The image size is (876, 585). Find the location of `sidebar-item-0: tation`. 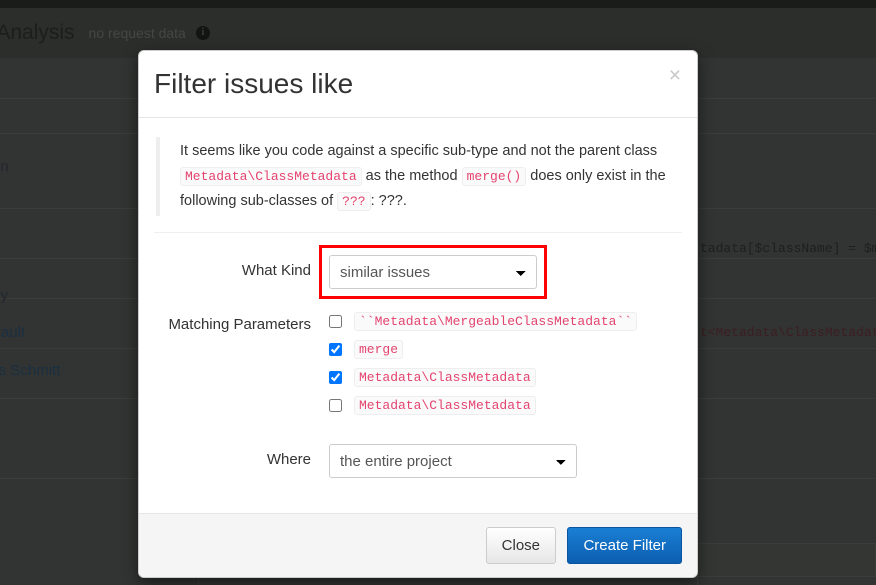

sidebar-item-0: tation is located at coordinates (4, 166).